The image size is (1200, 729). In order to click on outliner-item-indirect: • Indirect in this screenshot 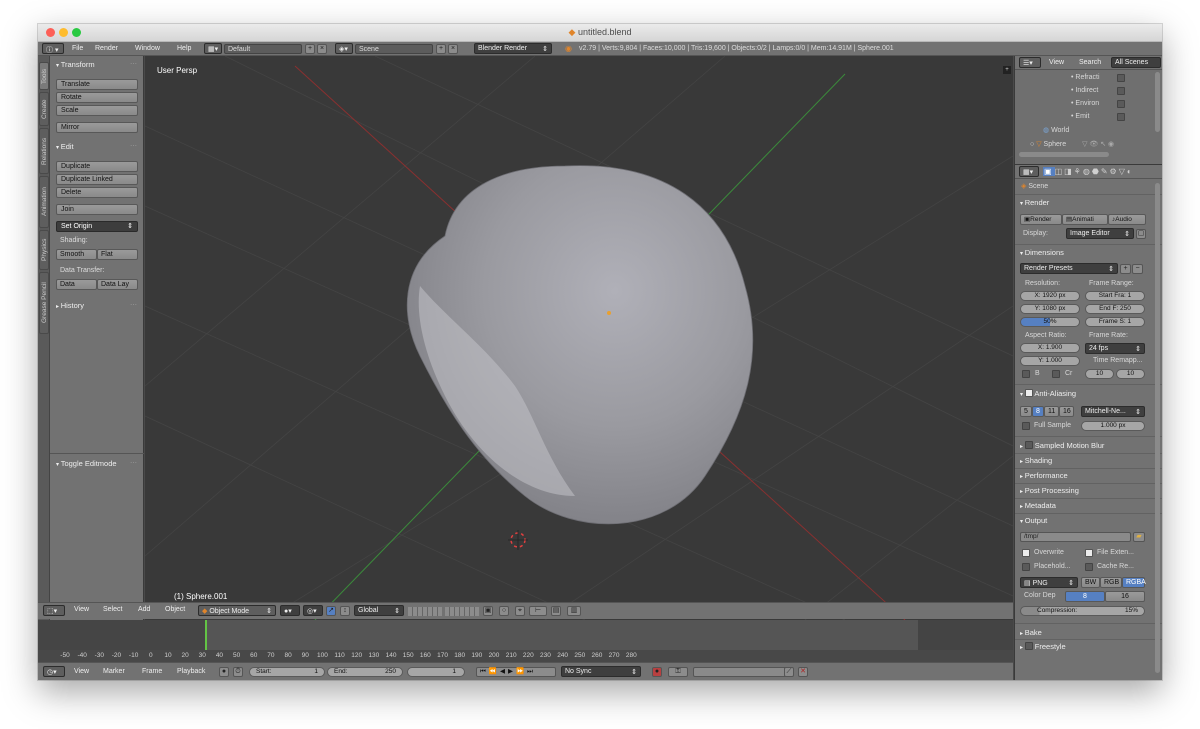, I will do `click(1084, 90)`.